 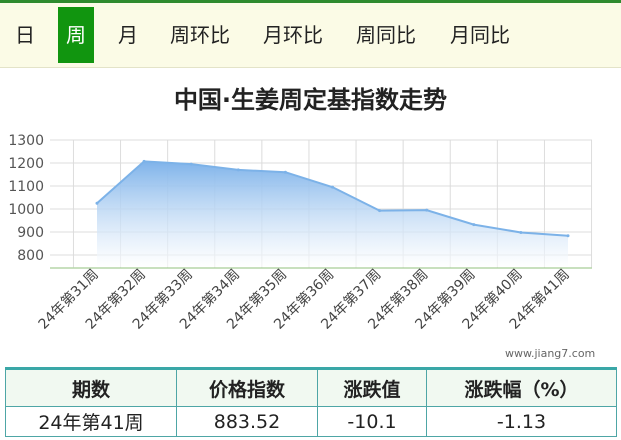 I want to click on tab-month-year-over-year: 月同比, so click(x=480, y=35).